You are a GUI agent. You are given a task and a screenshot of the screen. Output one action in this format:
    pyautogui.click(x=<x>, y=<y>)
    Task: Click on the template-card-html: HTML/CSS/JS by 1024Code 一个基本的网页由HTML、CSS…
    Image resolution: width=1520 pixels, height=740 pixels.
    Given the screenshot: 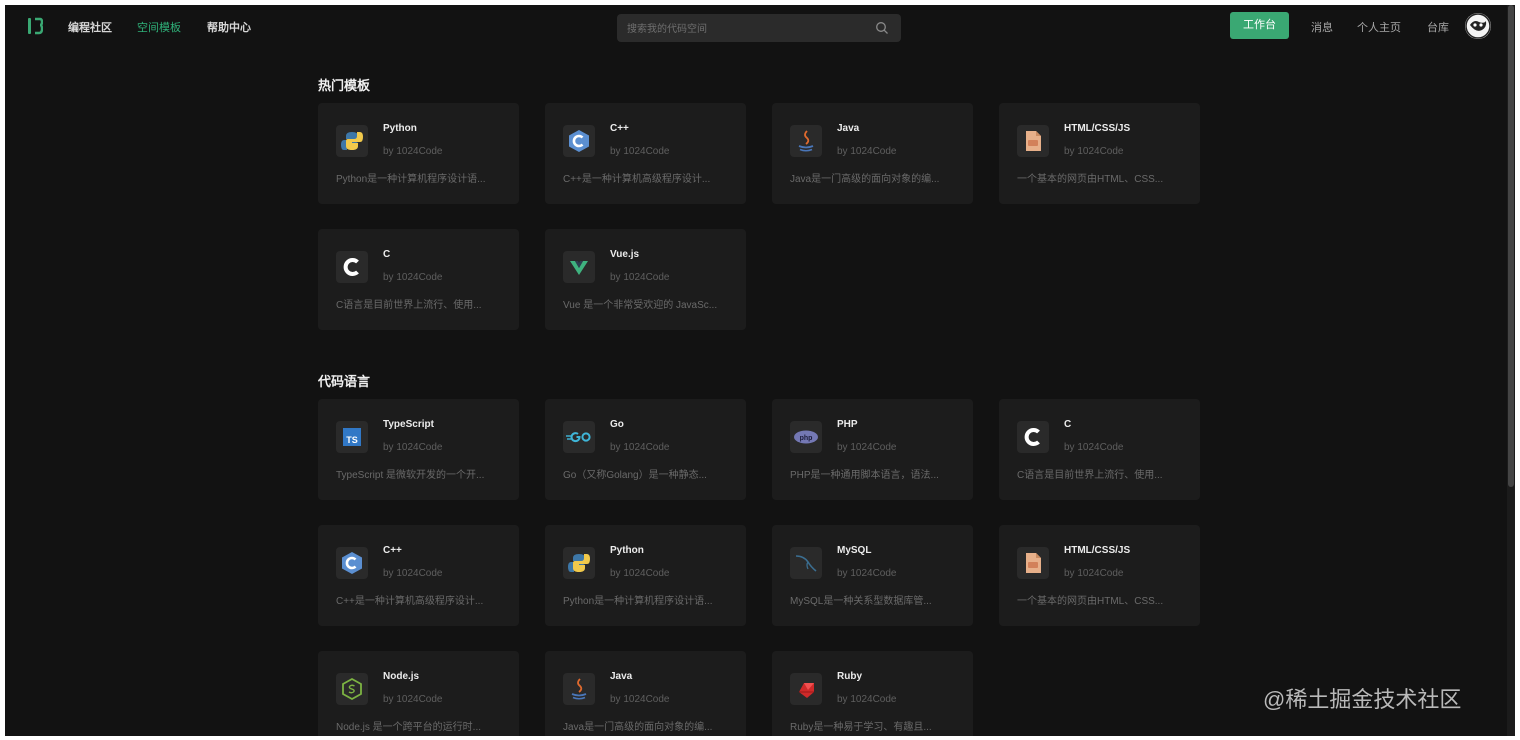 What is the action you would take?
    pyautogui.click(x=1099, y=153)
    